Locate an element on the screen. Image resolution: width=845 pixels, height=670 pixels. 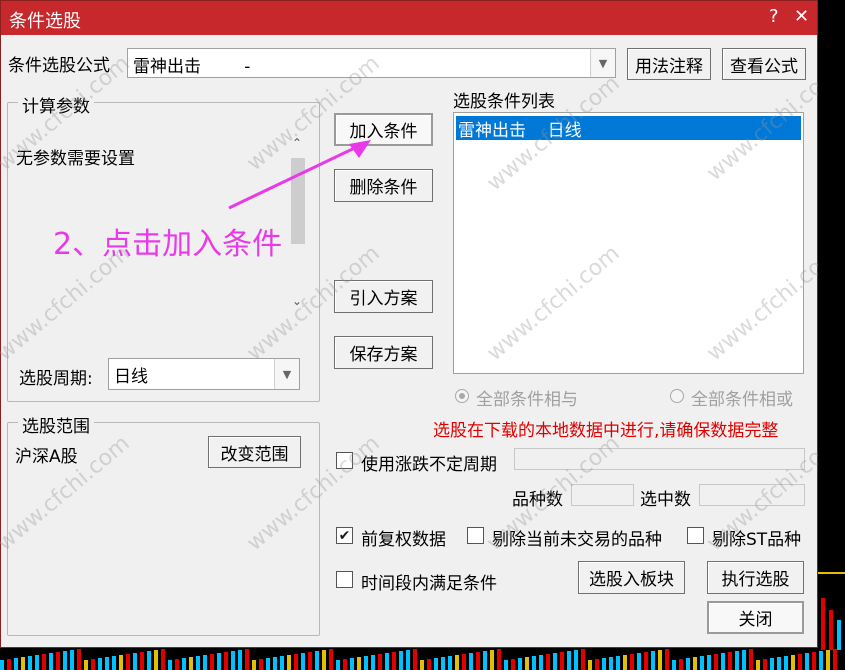
params-message: 无参数需要设置 is located at coordinates (75, 159).